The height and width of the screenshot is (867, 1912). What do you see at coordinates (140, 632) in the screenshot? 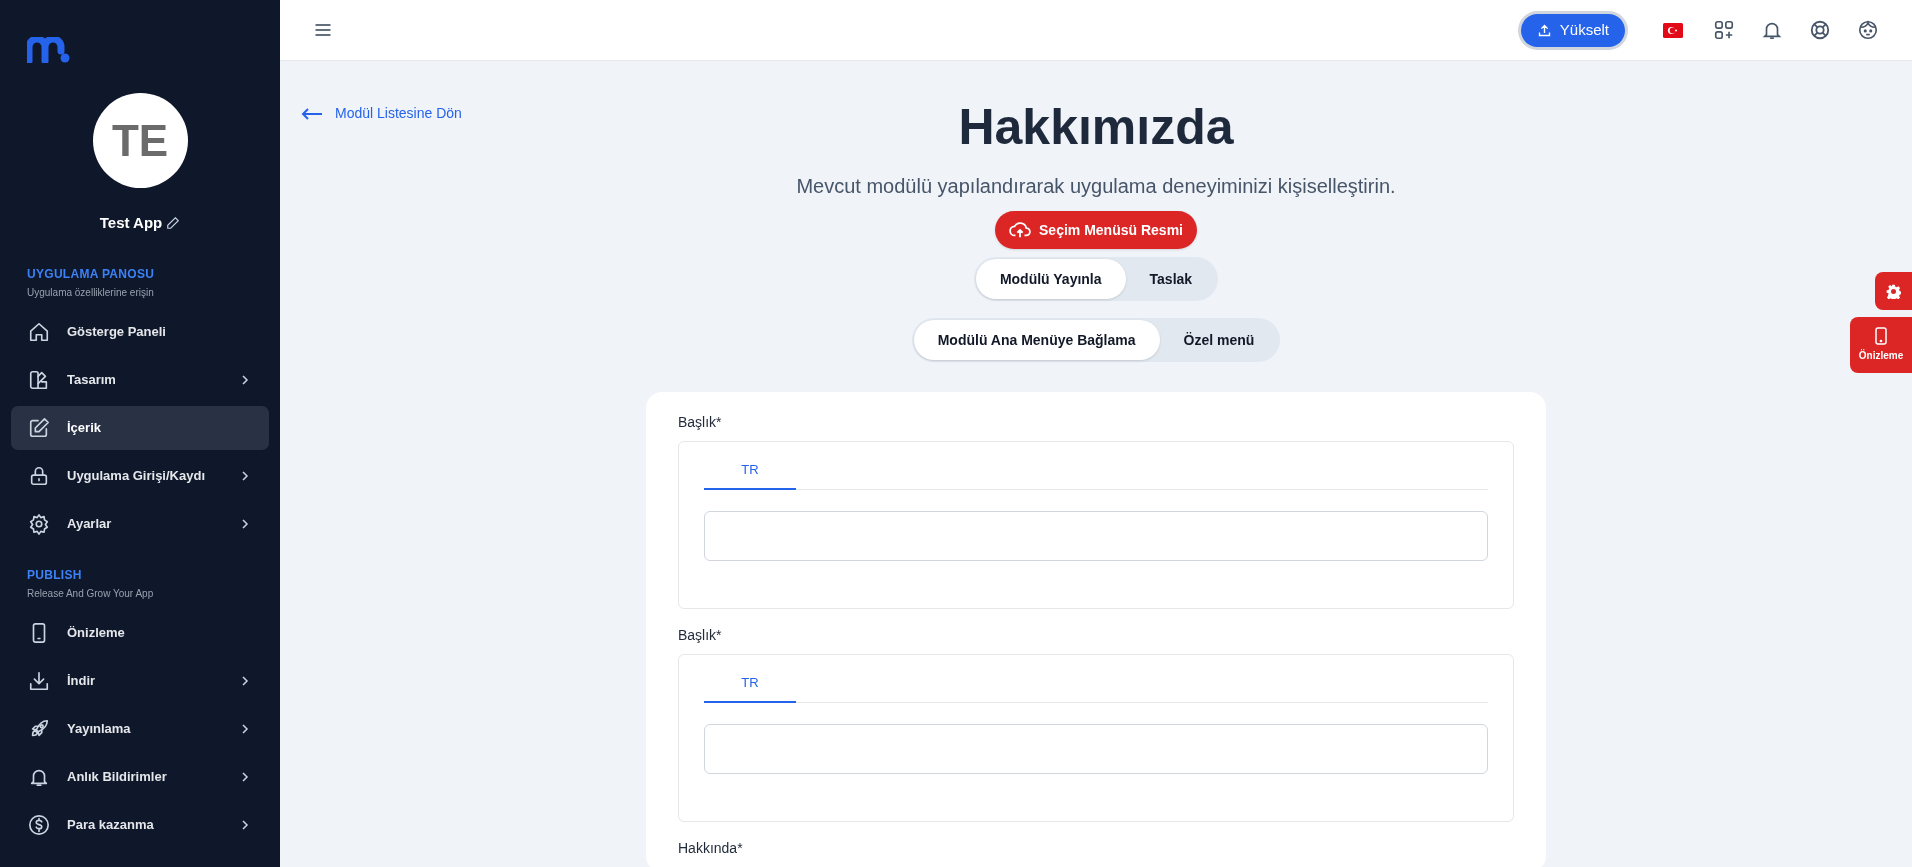
I see `sidebar-item: Önizleme` at bounding box center [140, 632].